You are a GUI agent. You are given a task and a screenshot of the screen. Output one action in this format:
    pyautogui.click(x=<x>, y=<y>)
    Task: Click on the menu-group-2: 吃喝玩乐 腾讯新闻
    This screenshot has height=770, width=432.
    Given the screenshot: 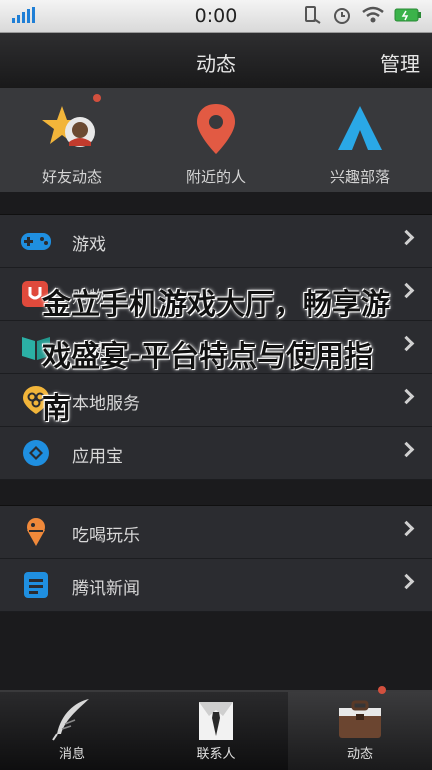 What is the action you would take?
    pyautogui.click(x=216, y=558)
    